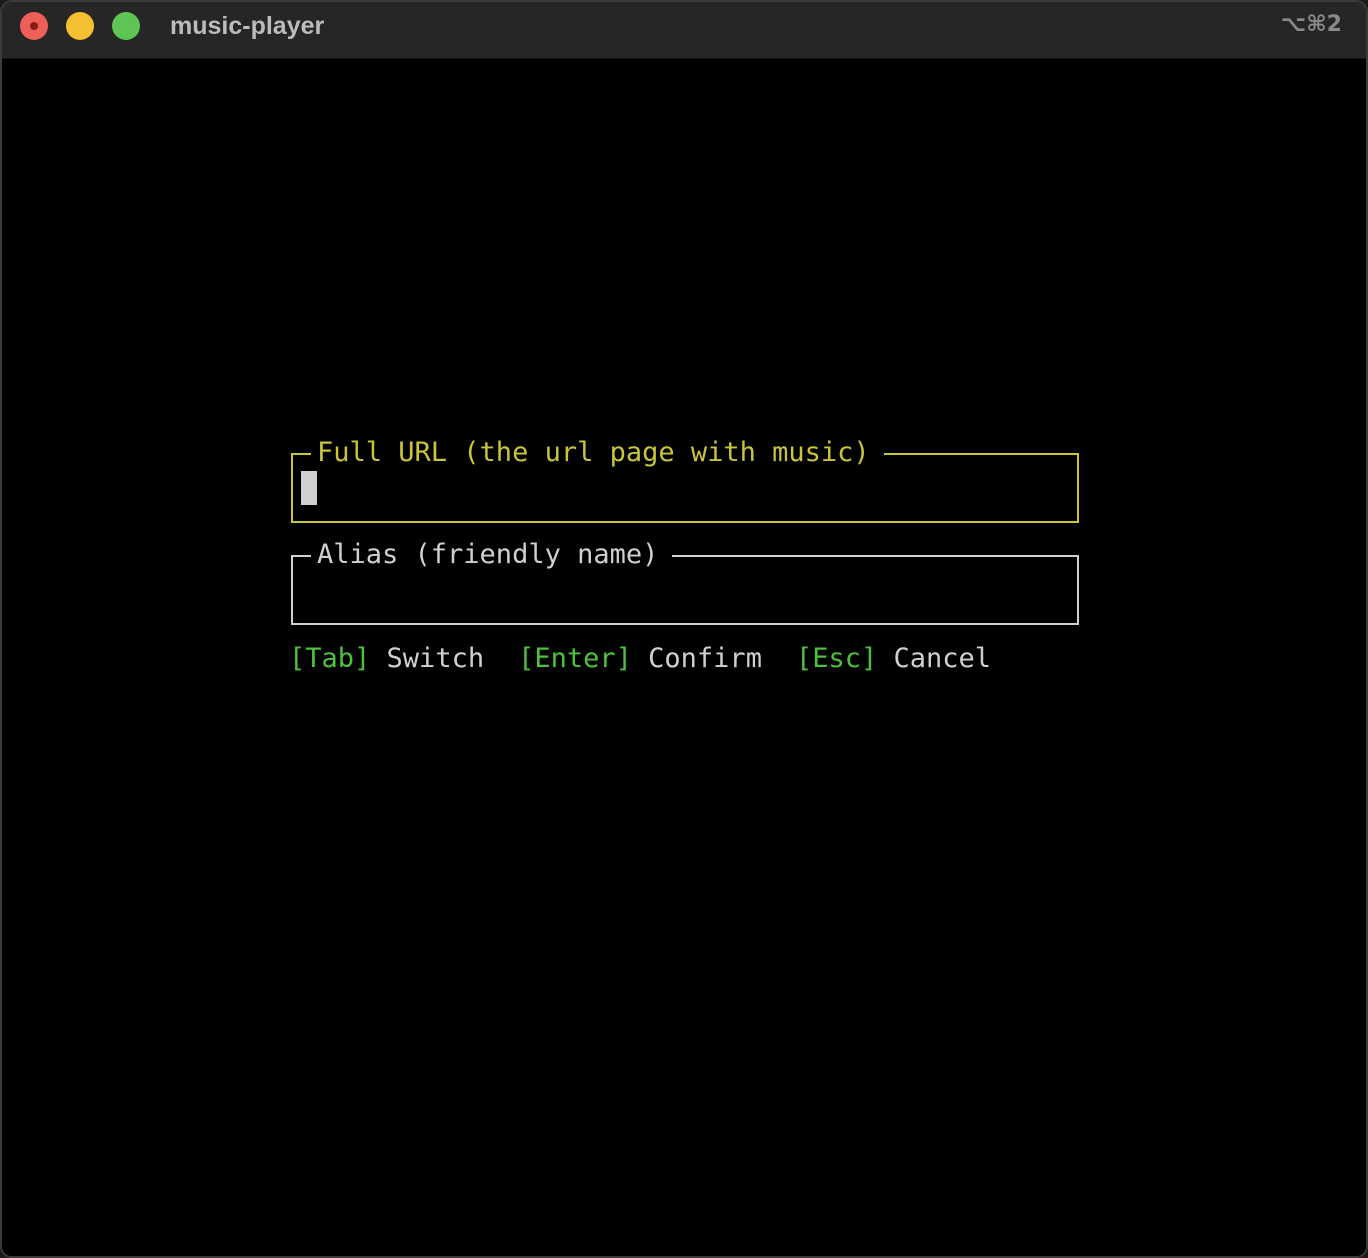  Describe the element at coordinates (836, 658) in the screenshot. I see `hint-key-esc: [Esc]` at that location.